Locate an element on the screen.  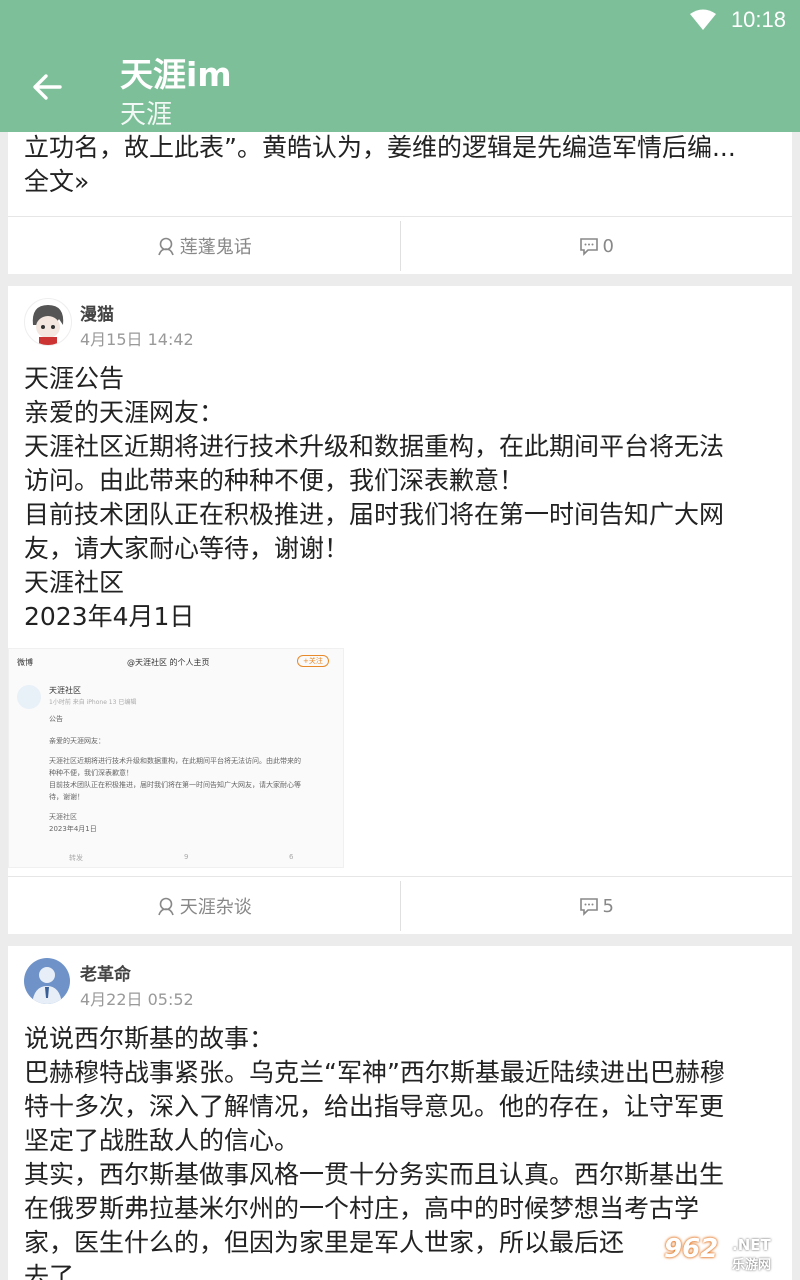
image-line: 目前技术团队正在积极推进，届时我们将在第一时间告知广大网友，请大家耐心等 is located at coordinates (175, 785).